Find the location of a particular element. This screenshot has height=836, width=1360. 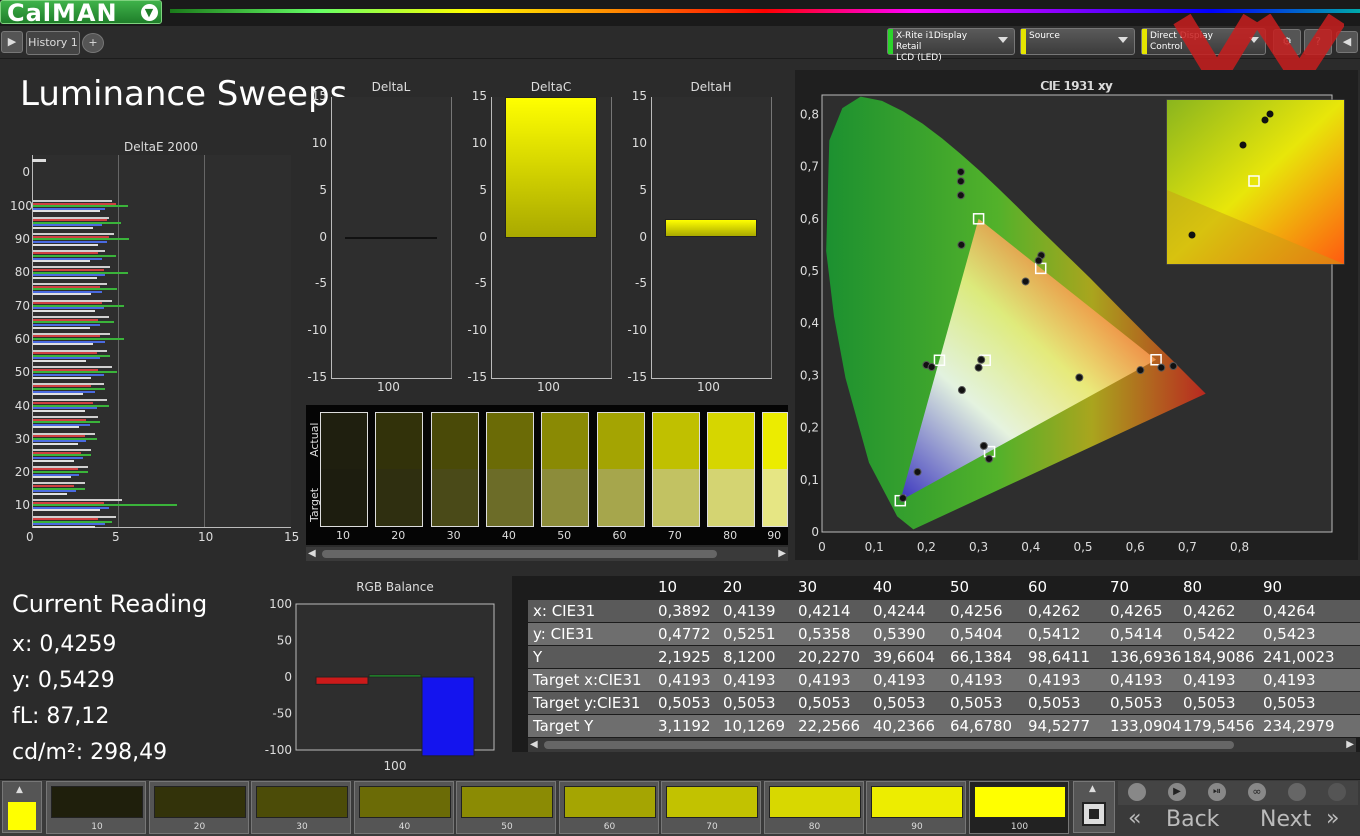

color-patch-button: 100 is located at coordinates (1018, 807).